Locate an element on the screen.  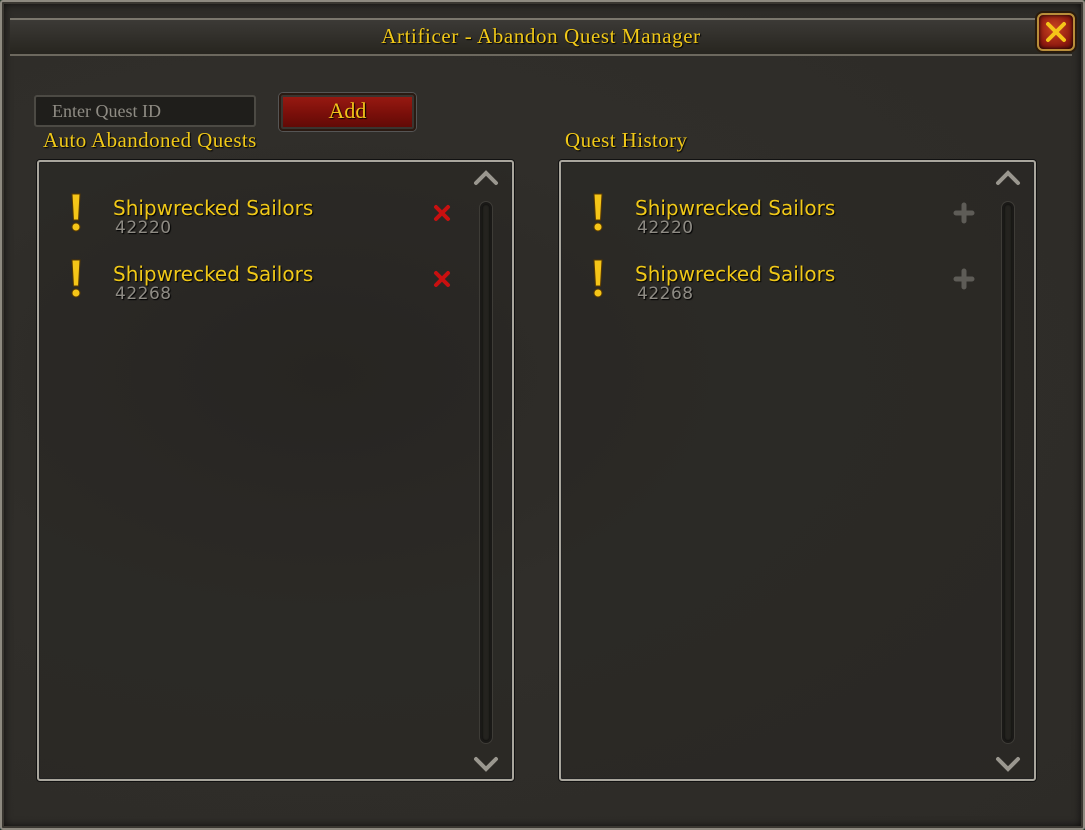
add-button: Add is located at coordinates (347, 112).